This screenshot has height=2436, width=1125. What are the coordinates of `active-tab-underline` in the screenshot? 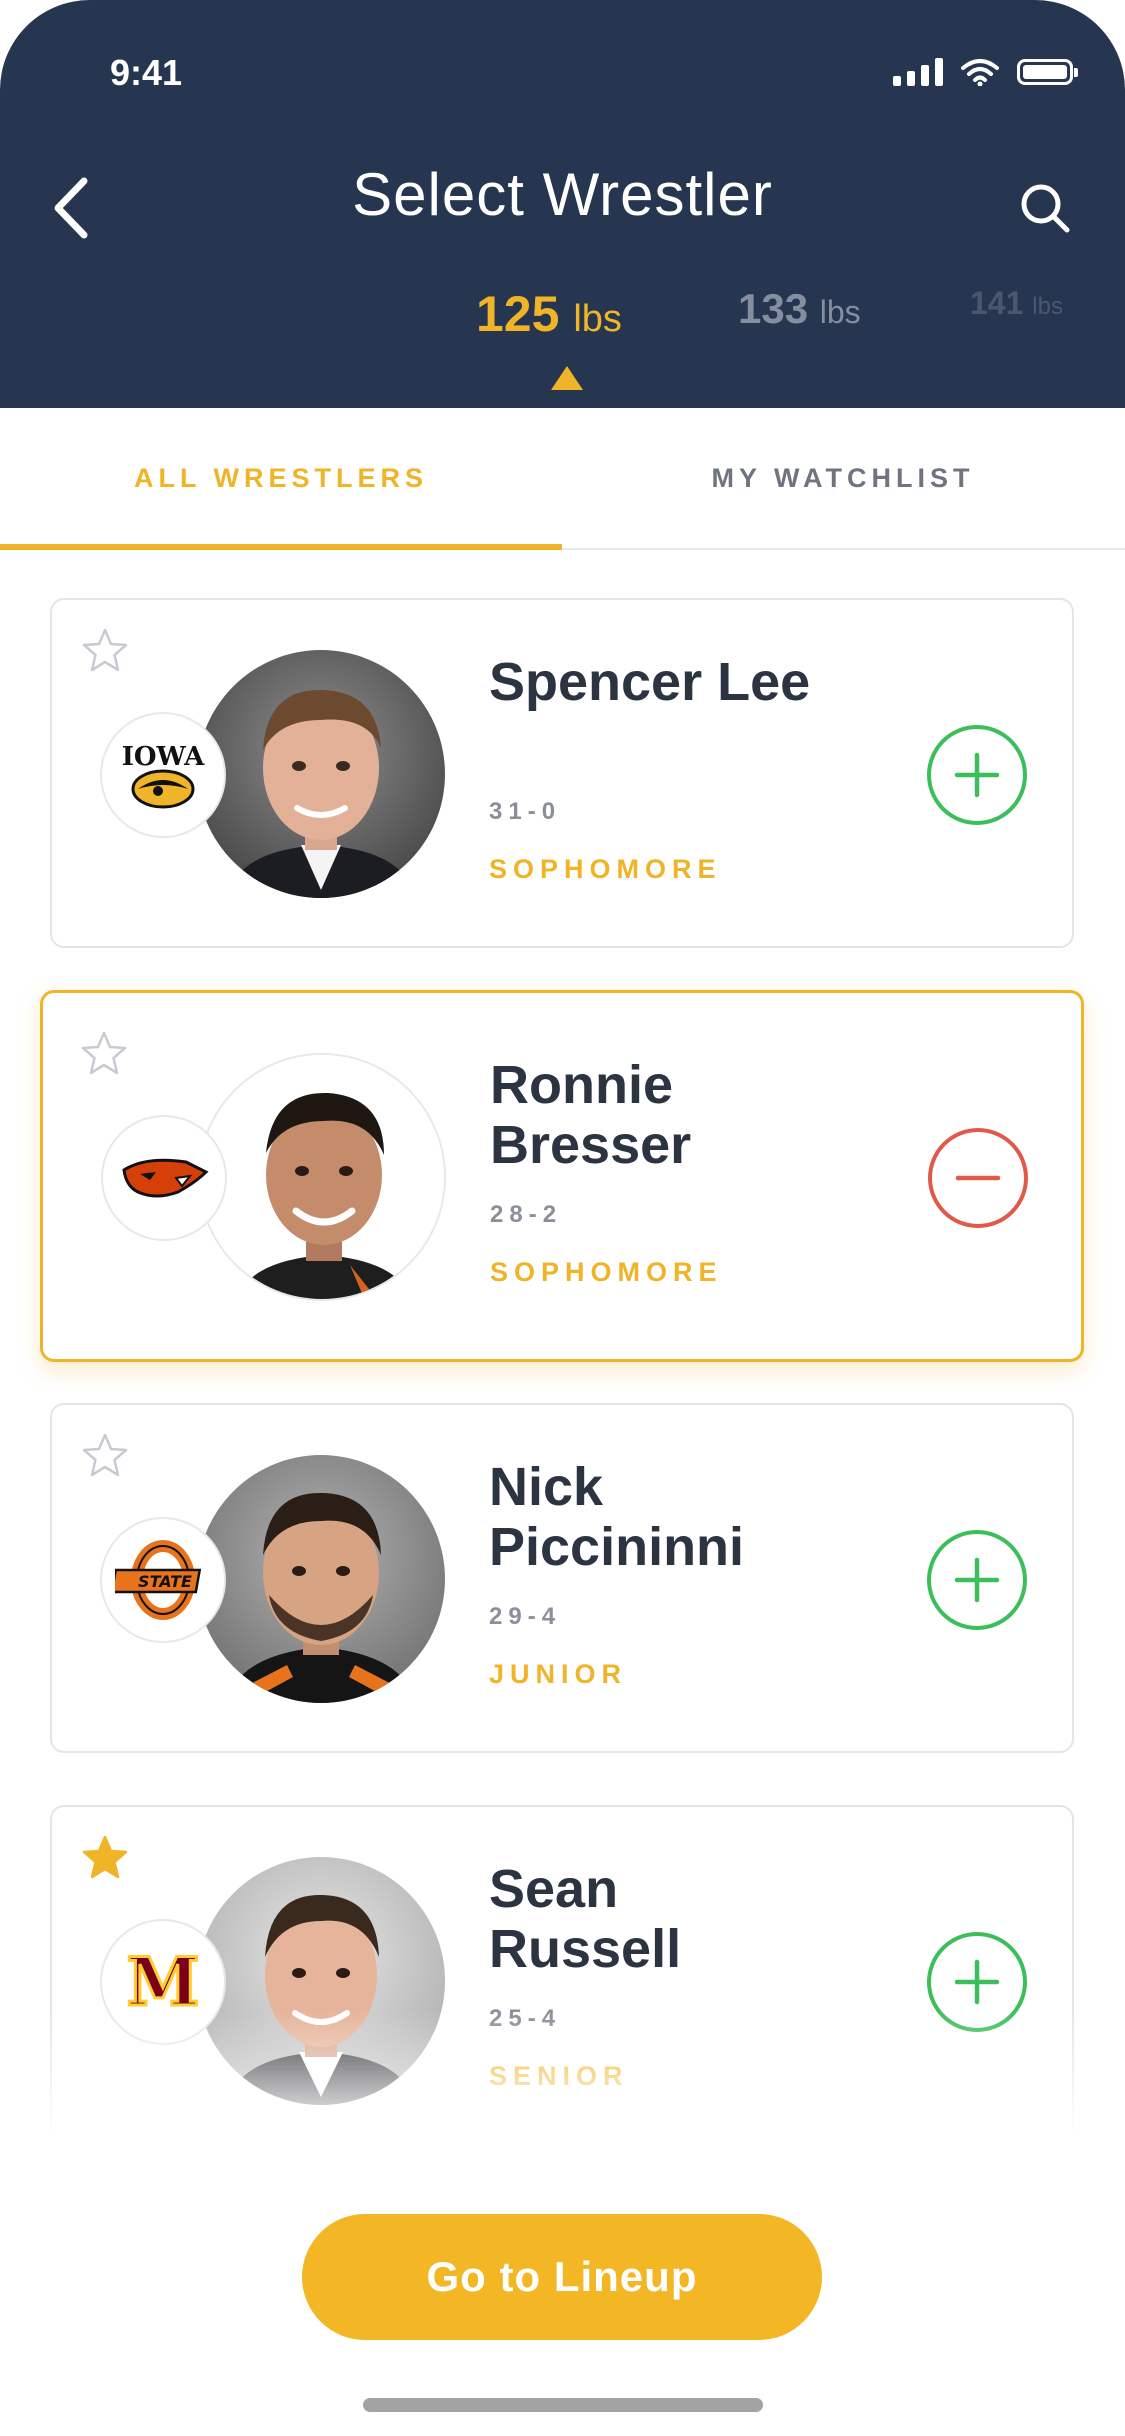 It's located at (281, 547).